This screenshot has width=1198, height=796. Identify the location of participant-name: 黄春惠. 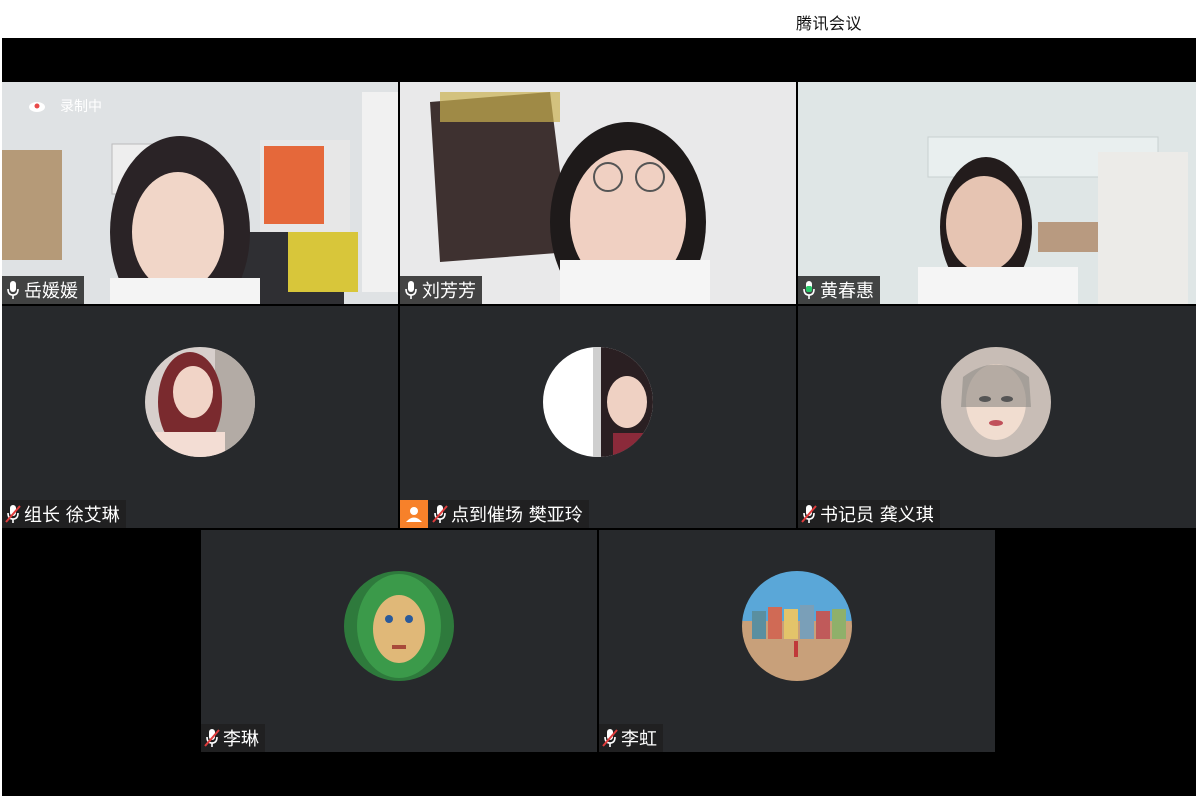
(847, 291).